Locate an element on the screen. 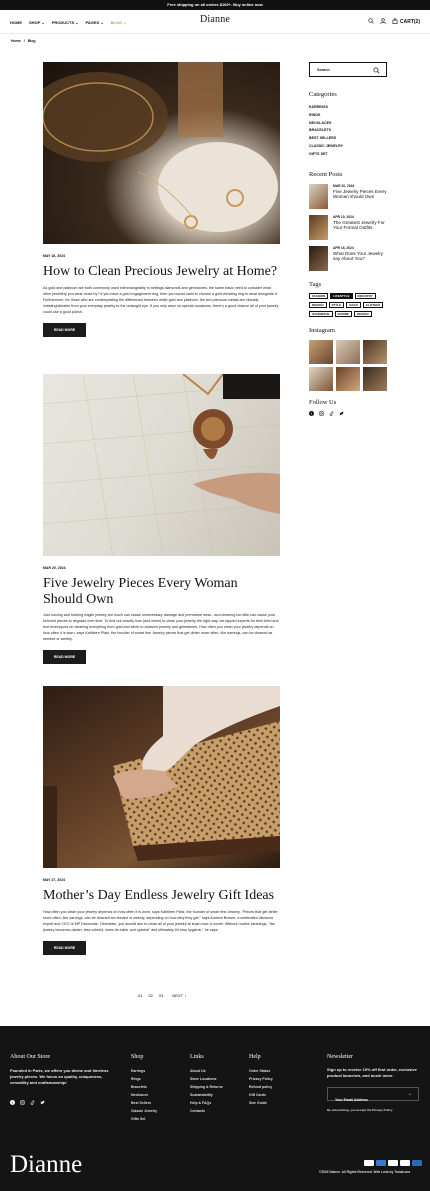 Image resolution: width=430 pixels, height=1191 pixels. tag-link: INDUSTRY is located at coordinates (365, 295).